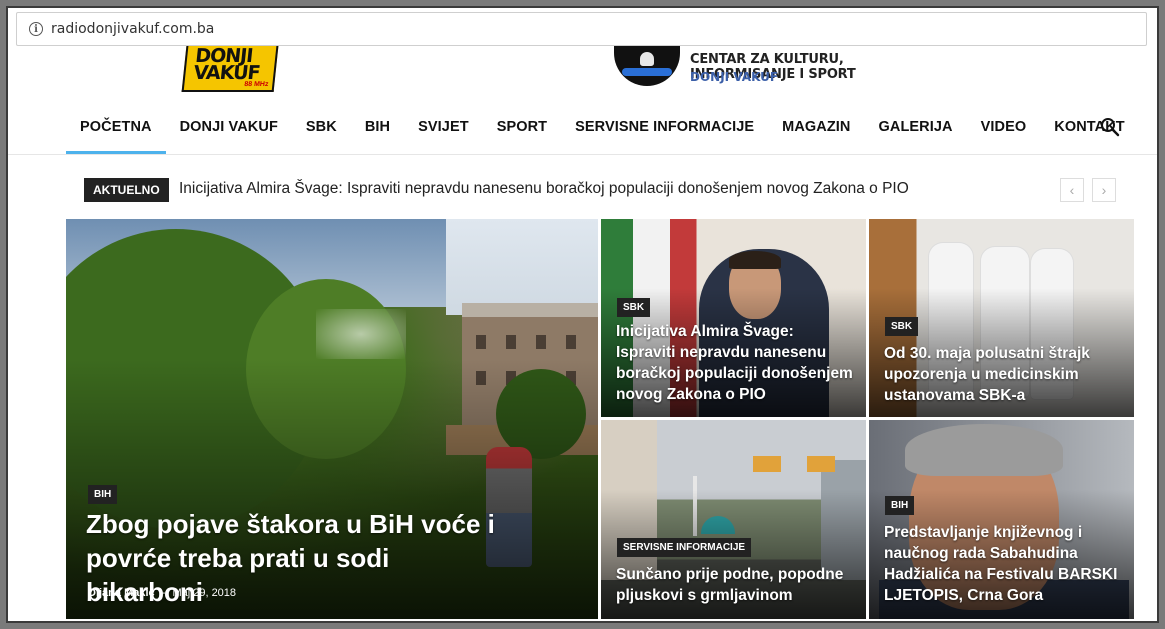 The width and height of the screenshot is (1165, 629). I want to click on chevron-left-icon: ‹, so click(1072, 190).